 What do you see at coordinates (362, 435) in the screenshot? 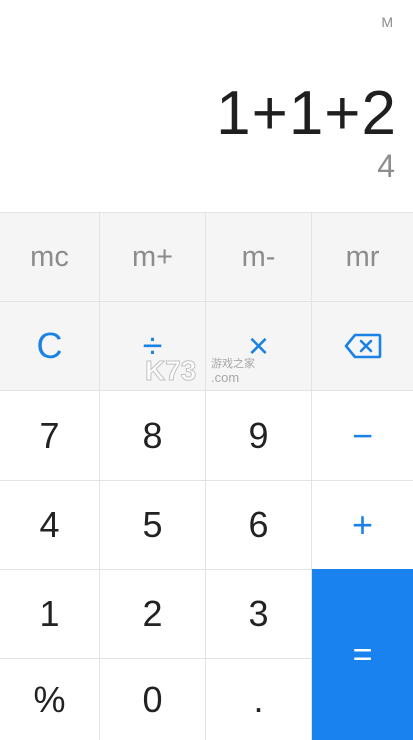
I see `minus-button: −` at bounding box center [362, 435].